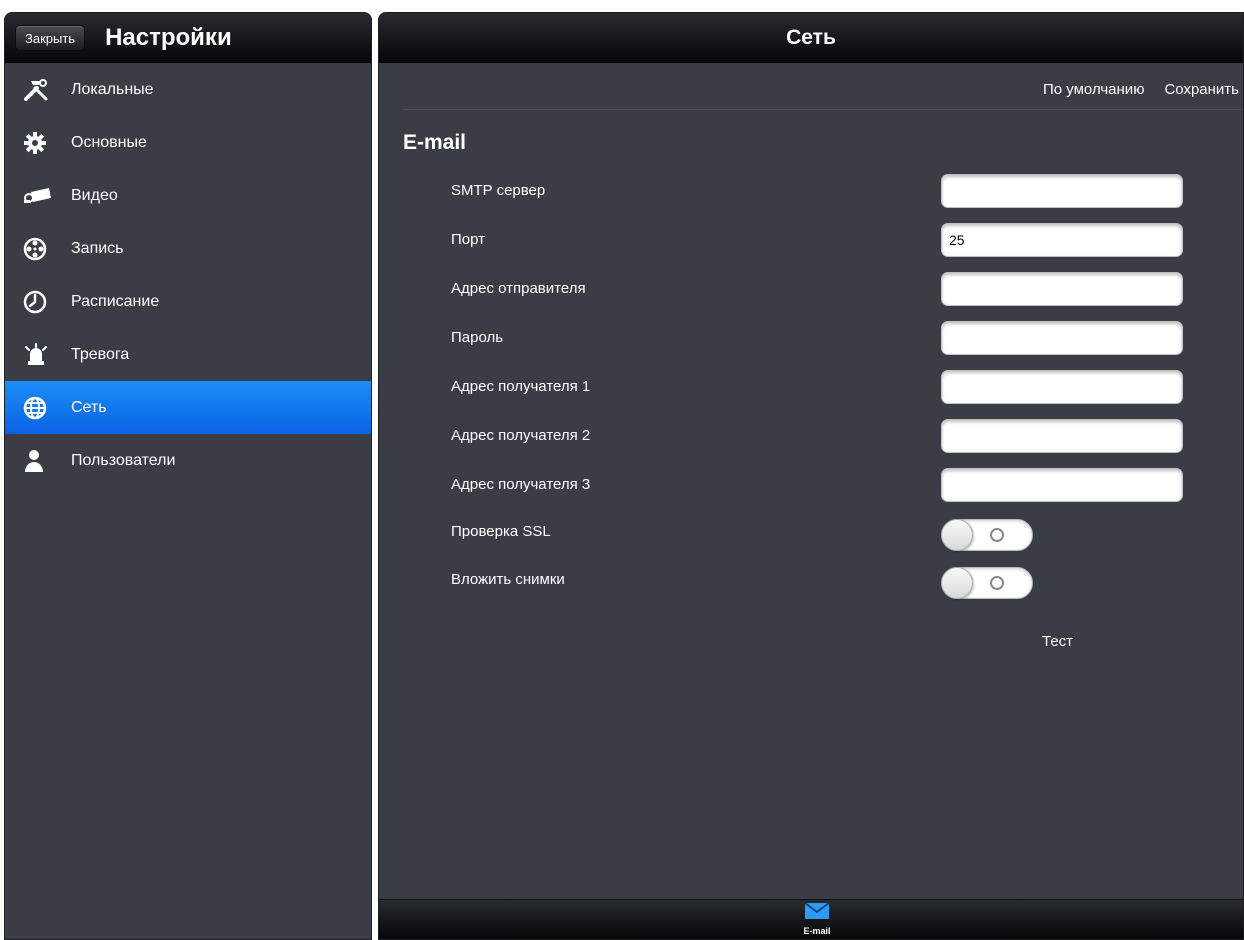 Image resolution: width=1244 pixels, height=940 pixels. Describe the element at coordinates (123, 460) in the screenshot. I see `sidebar-item-label: Пользователи` at that location.